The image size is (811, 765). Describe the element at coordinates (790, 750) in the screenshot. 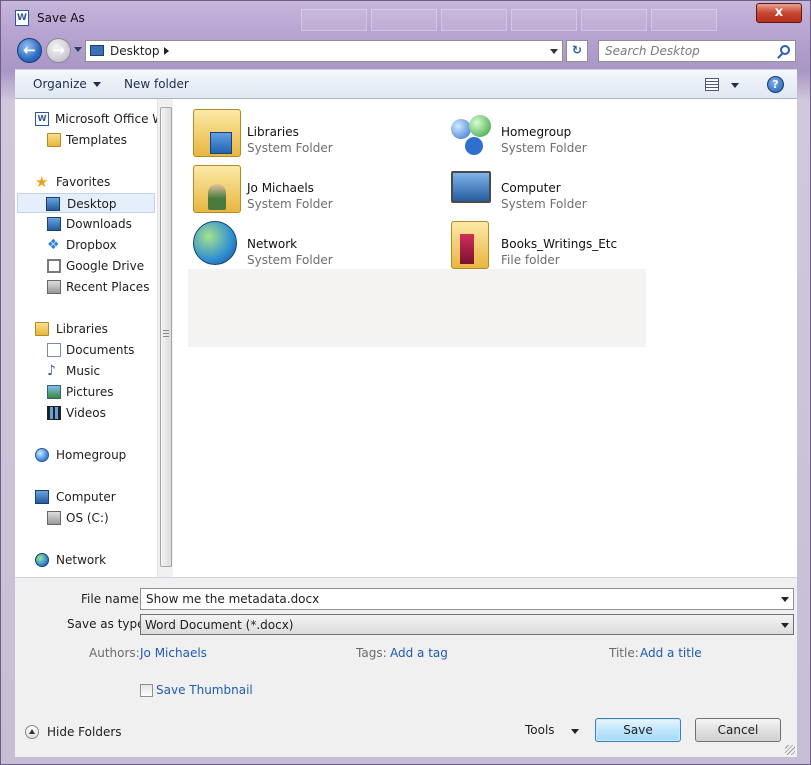

I see `resize-grip` at that location.